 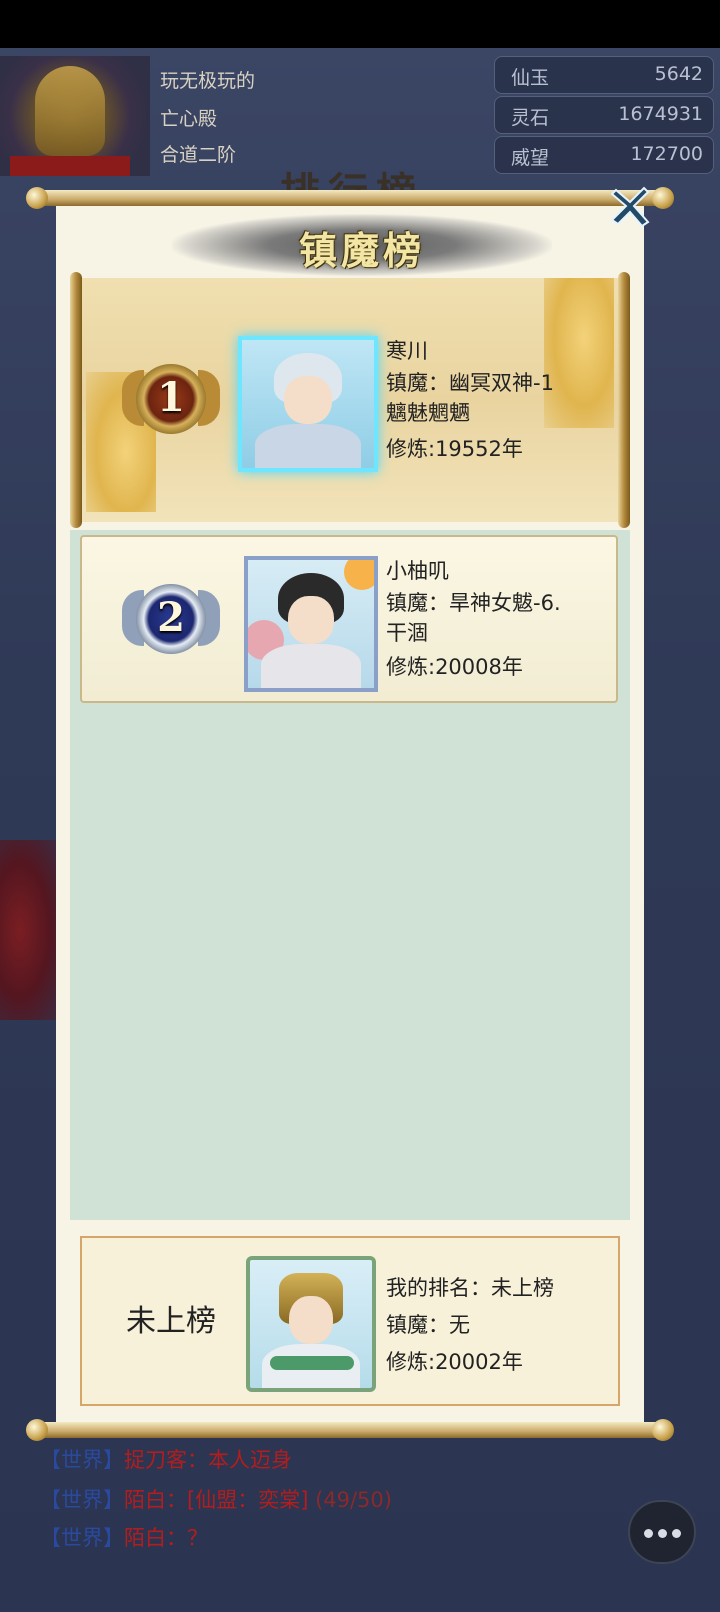 I want to click on panel-title-banner: 镇魔榜, so click(x=362, y=245).